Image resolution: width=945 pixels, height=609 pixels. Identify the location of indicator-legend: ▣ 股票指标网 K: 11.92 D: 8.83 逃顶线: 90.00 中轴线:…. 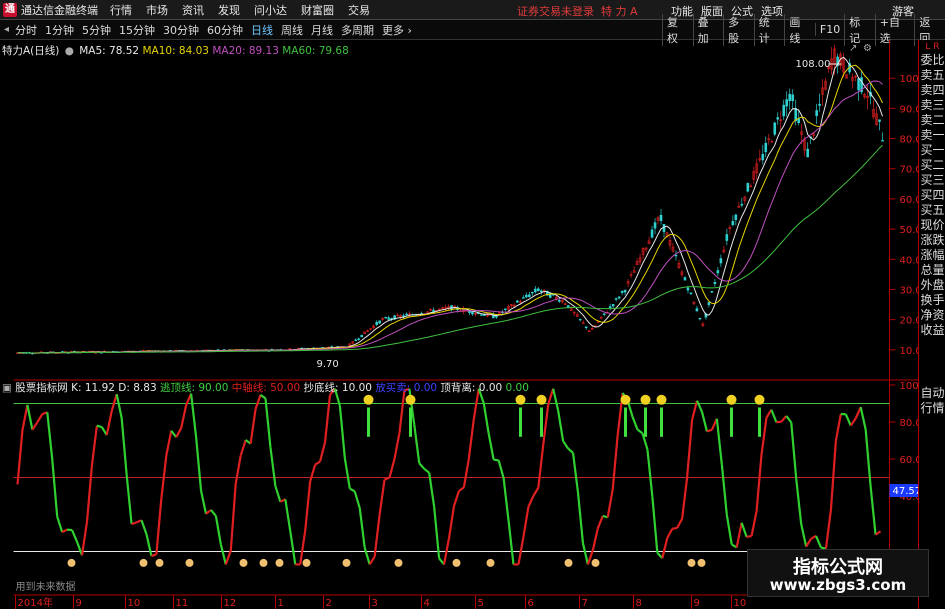
(265, 387).